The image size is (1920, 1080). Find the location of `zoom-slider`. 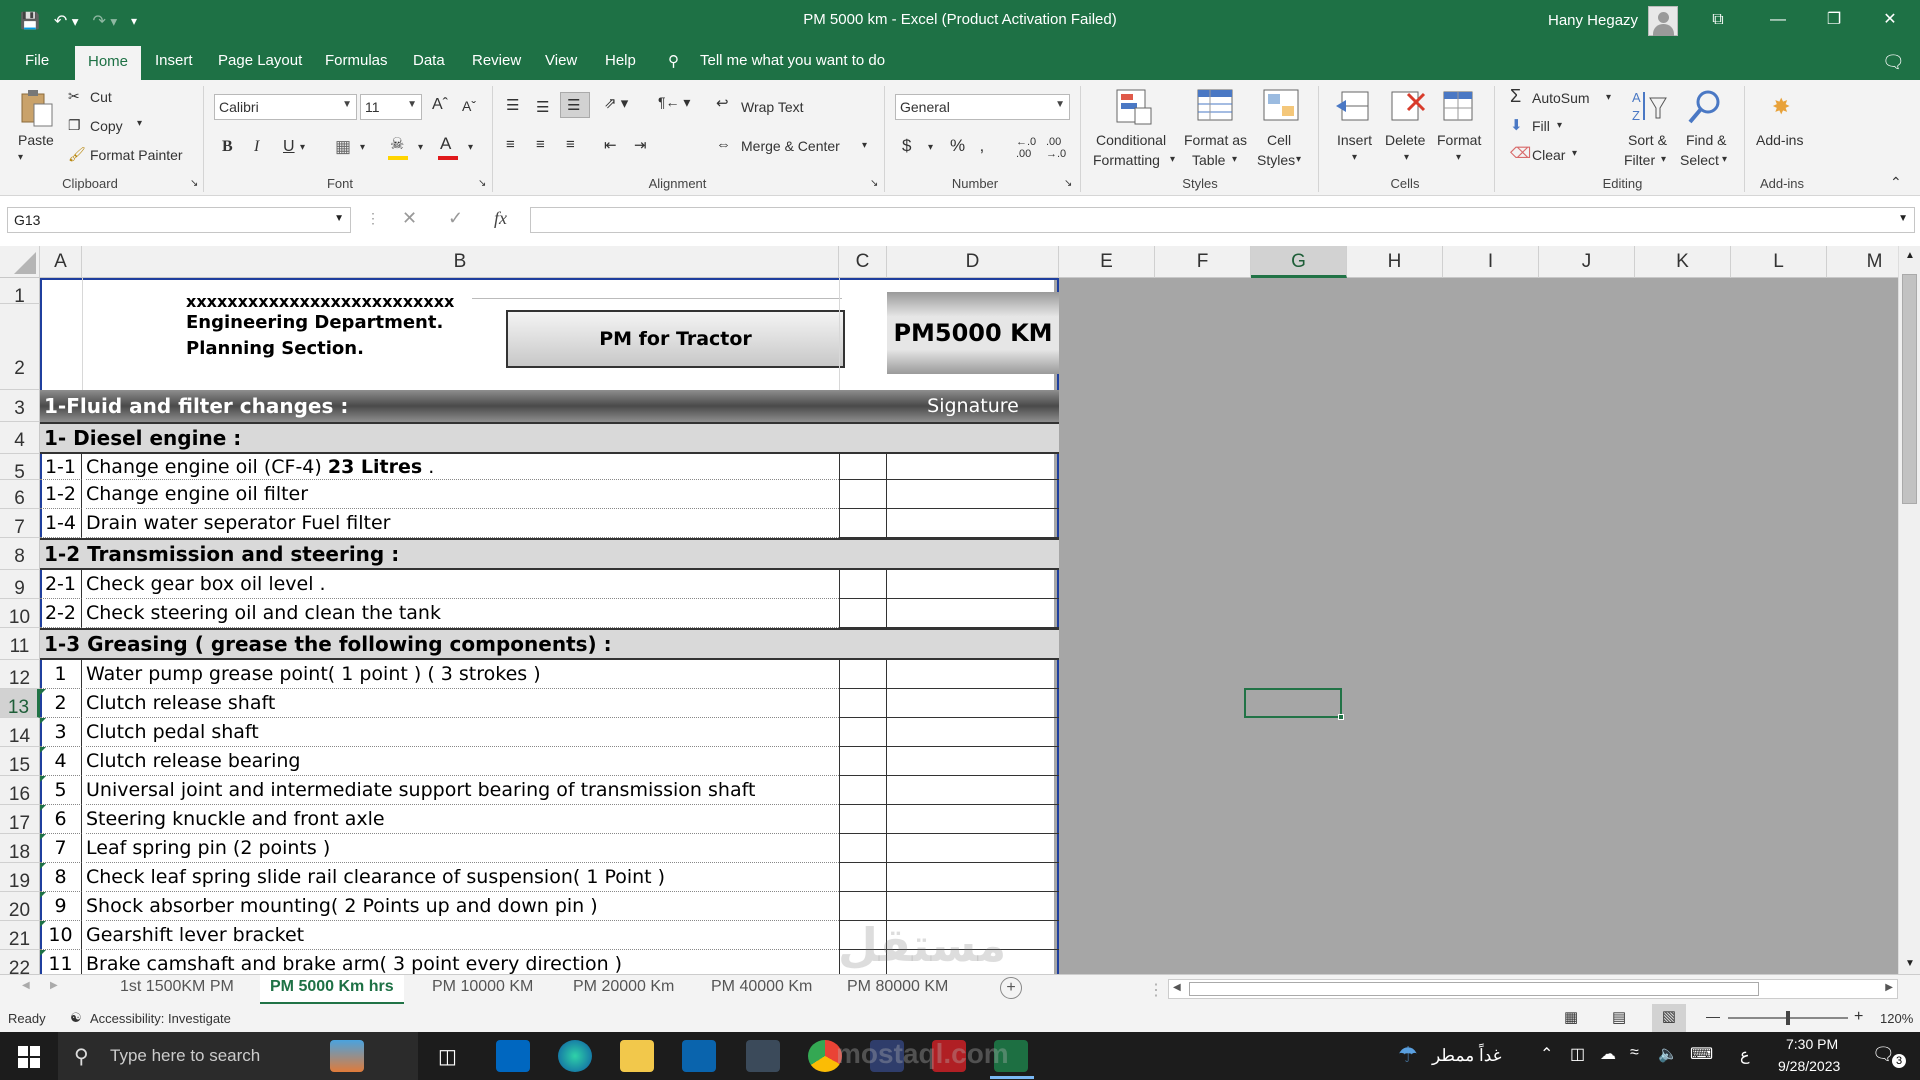

zoom-slider is located at coordinates (1788, 1018).